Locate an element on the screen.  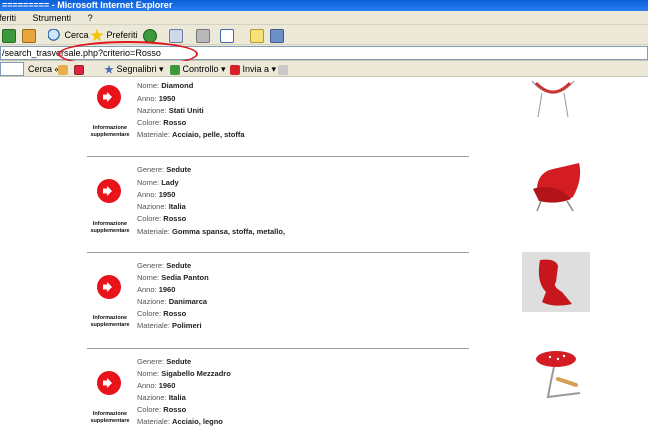
refresh-icon is located at coordinates (9, 35).